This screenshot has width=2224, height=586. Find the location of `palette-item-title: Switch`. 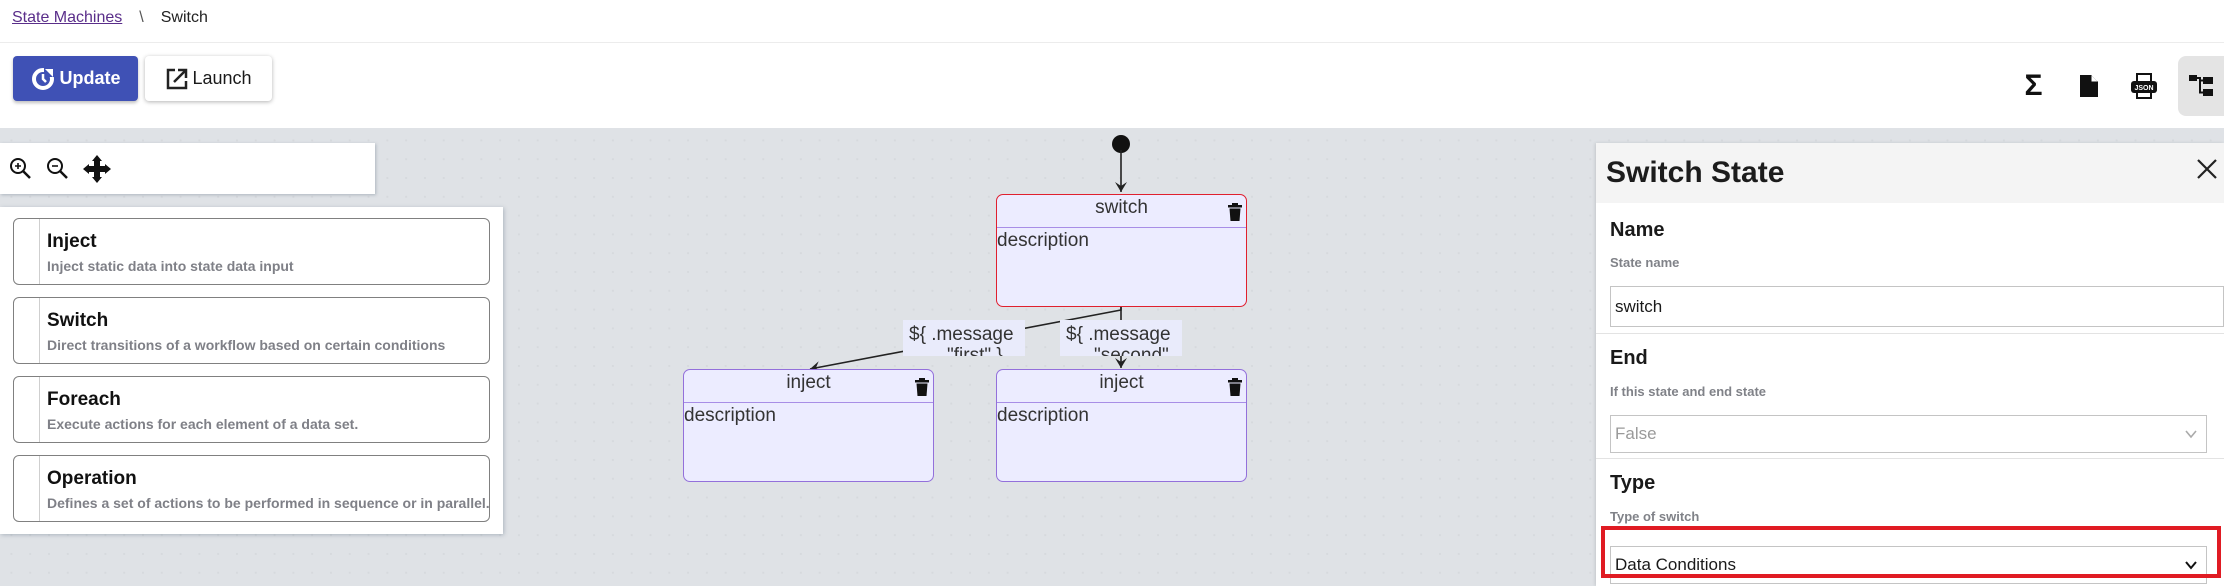

palette-item-title: Switch is located at coordinates (78, 320).